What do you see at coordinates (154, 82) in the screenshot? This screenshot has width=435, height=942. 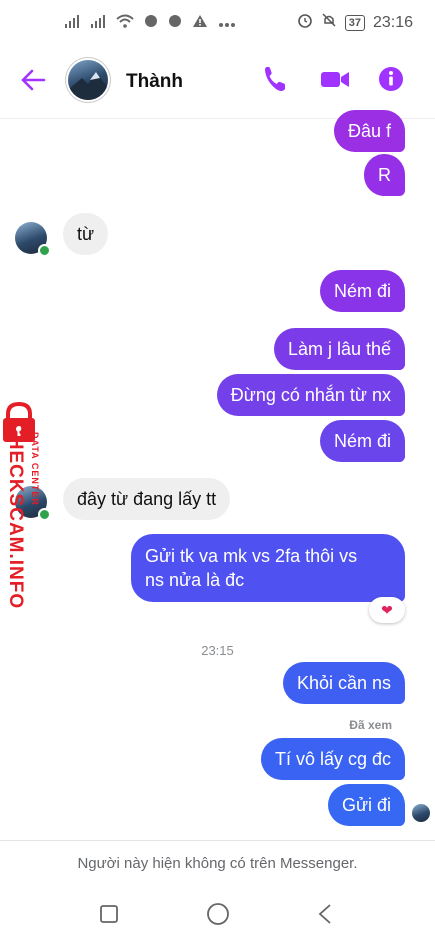 I see `contact-name: Thành` at bounding box center [154, 82].